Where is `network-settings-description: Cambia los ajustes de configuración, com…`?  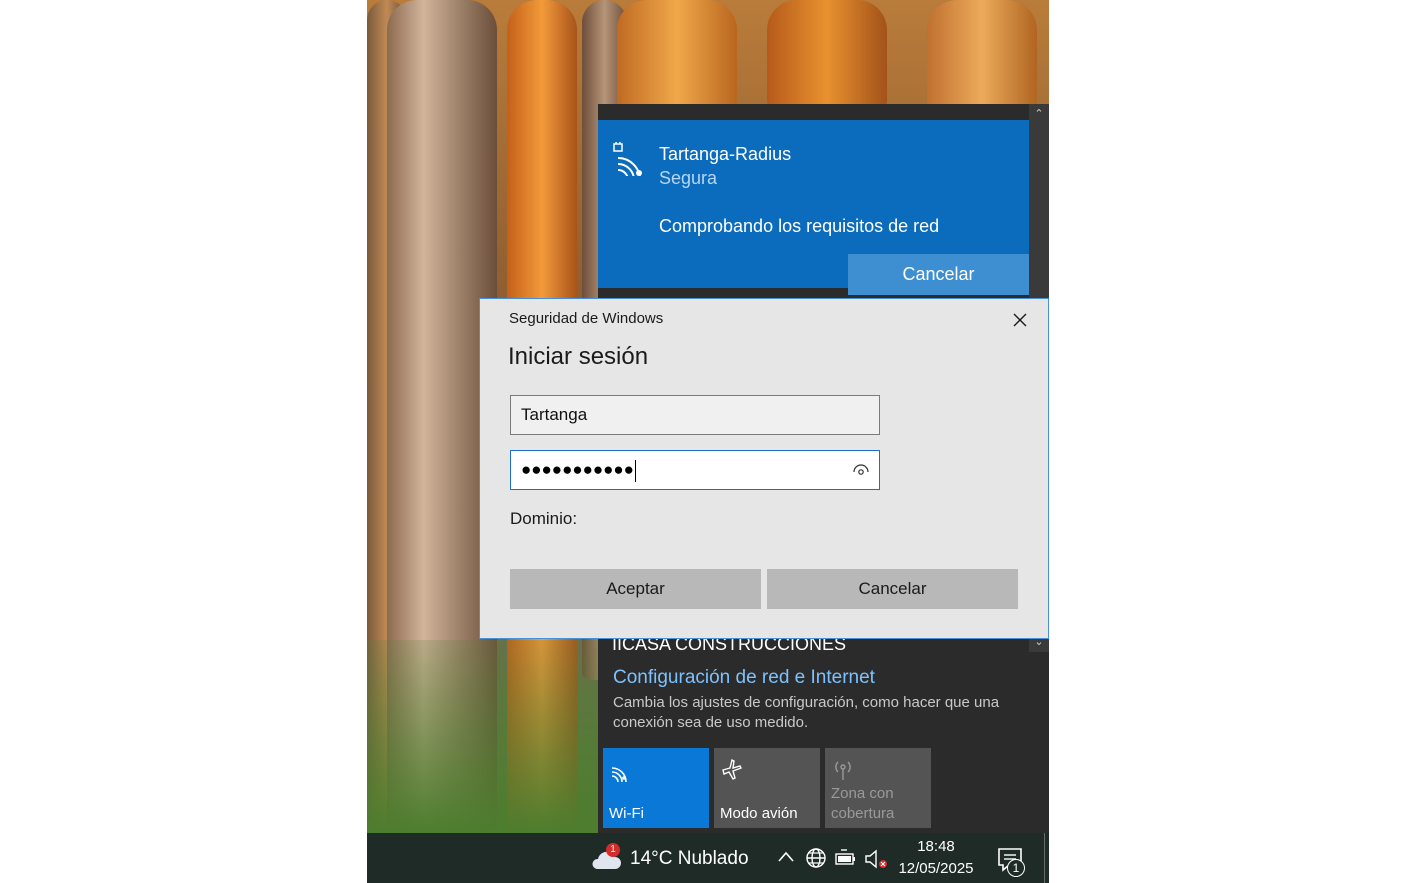 network-settings-description: Cambia los ajustes de configuración, com… is located at coordinates (806, 712).